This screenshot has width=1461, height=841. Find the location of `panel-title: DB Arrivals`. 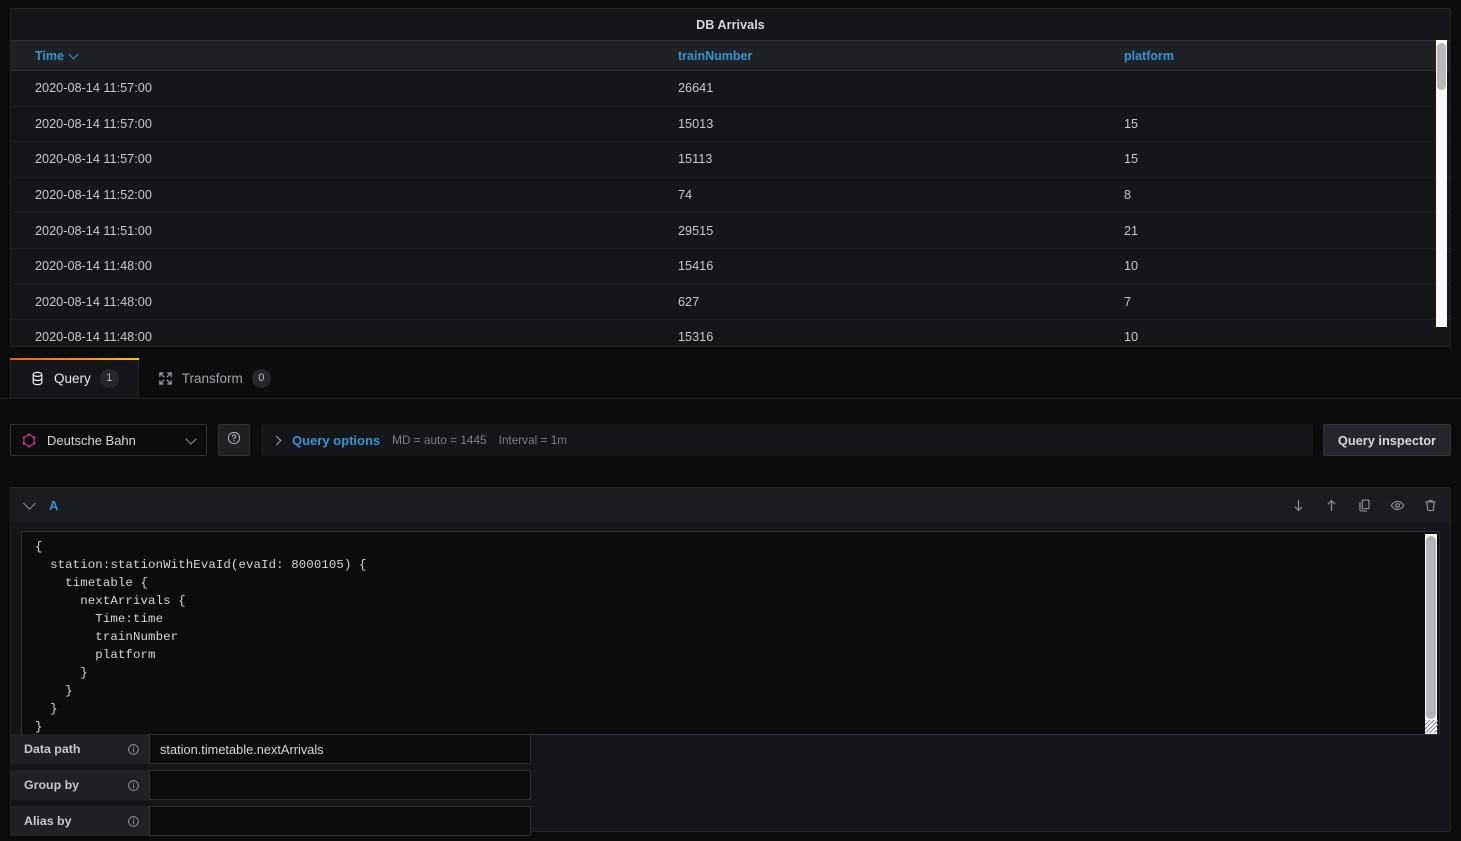

panel-title: DB Arrivals is located at coordinates (730, 24).